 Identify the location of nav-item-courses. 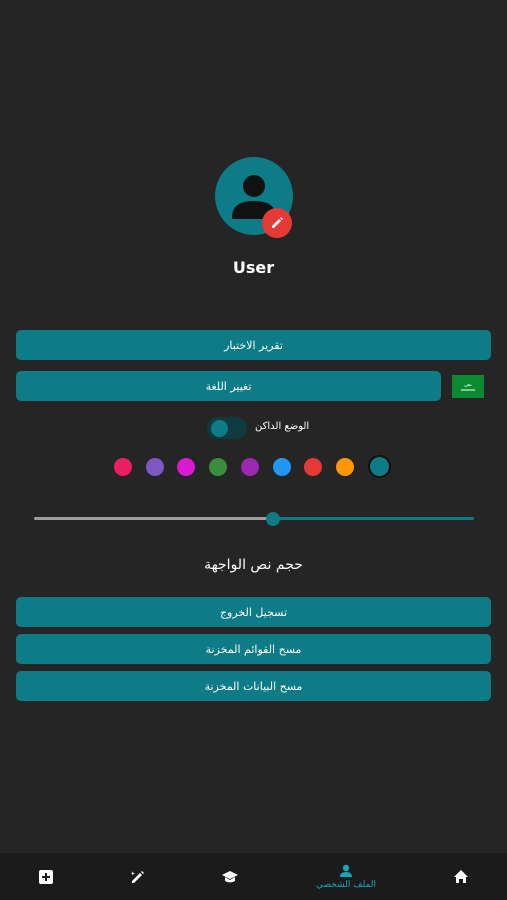
(230, 876).